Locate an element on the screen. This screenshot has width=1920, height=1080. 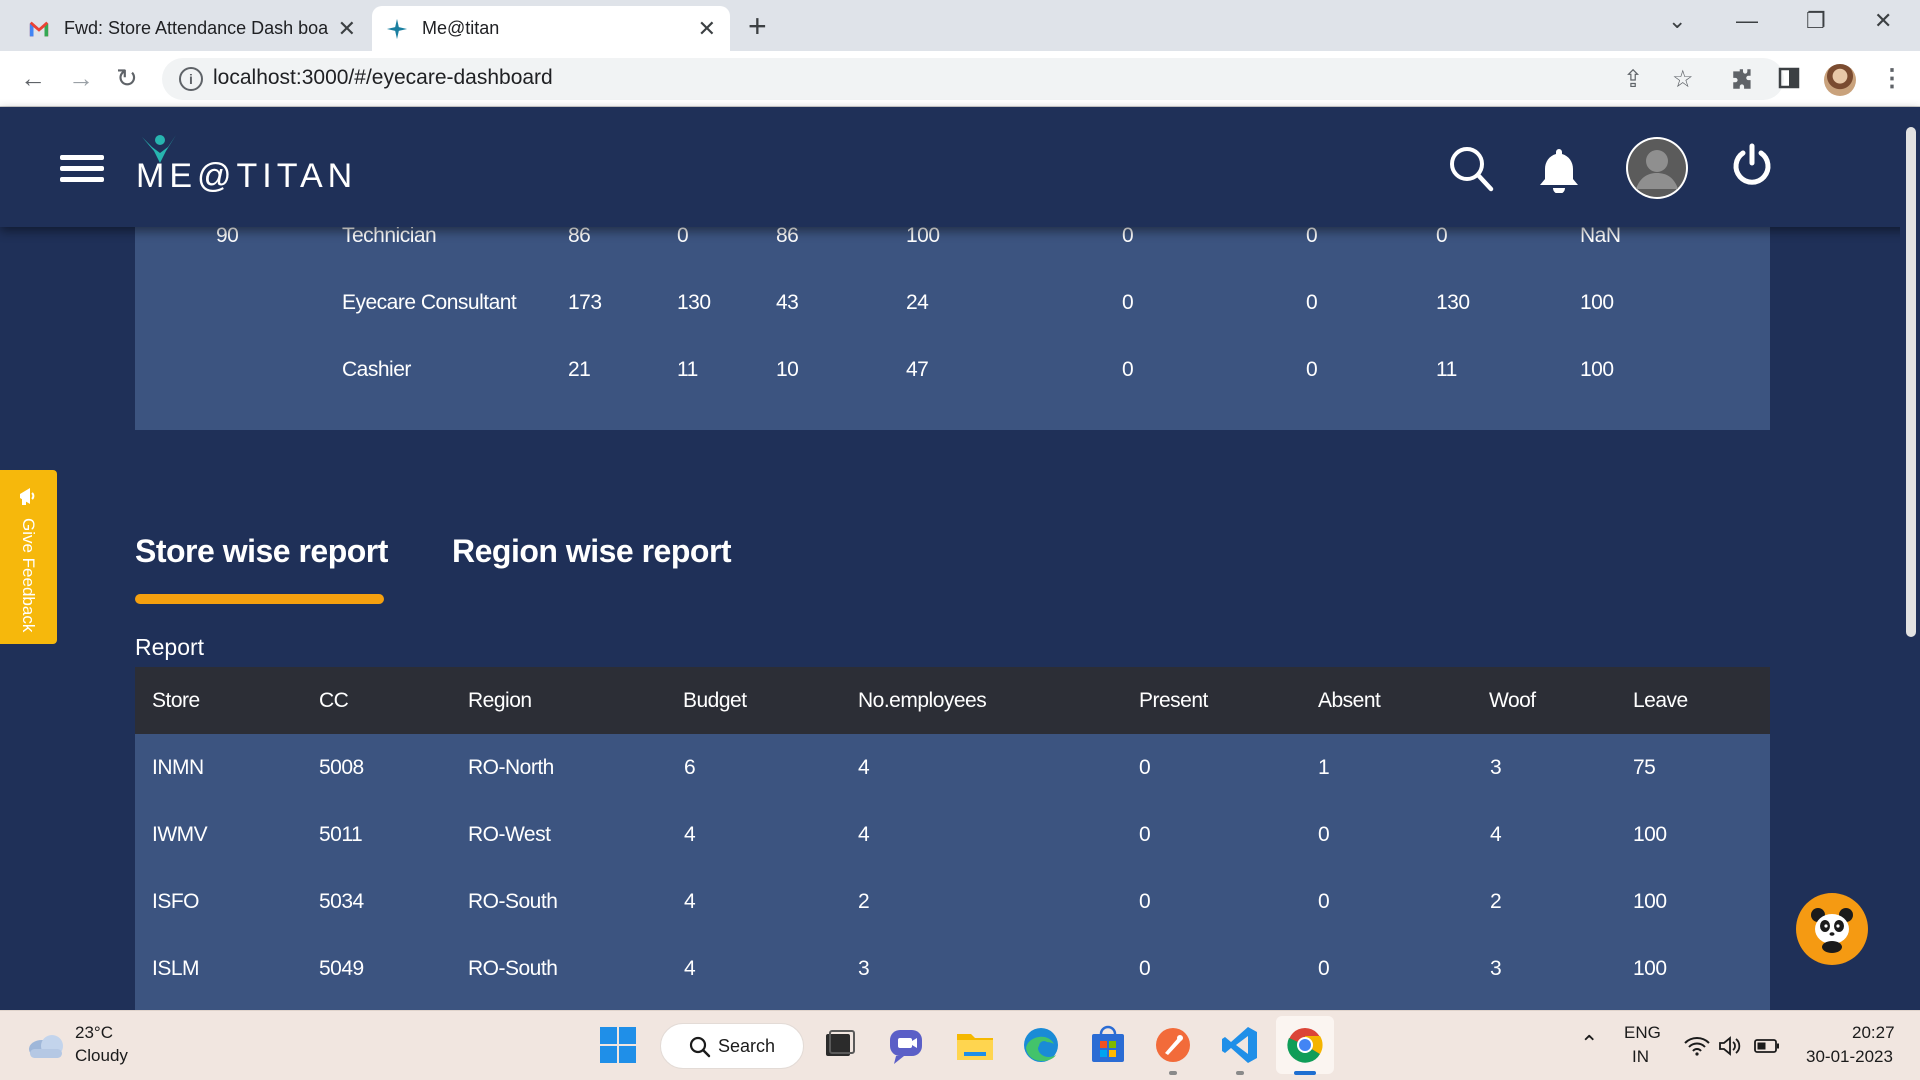
employees-cell: 4 is located at coordinates (864, 834).